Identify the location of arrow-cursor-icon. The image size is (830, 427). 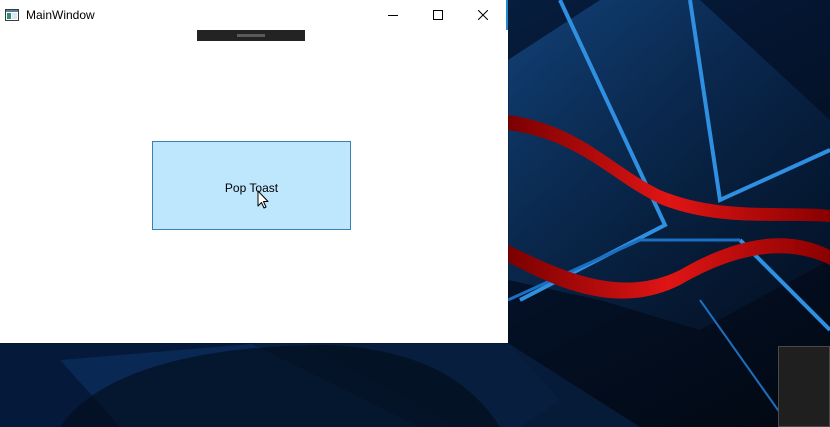
(263, 199).